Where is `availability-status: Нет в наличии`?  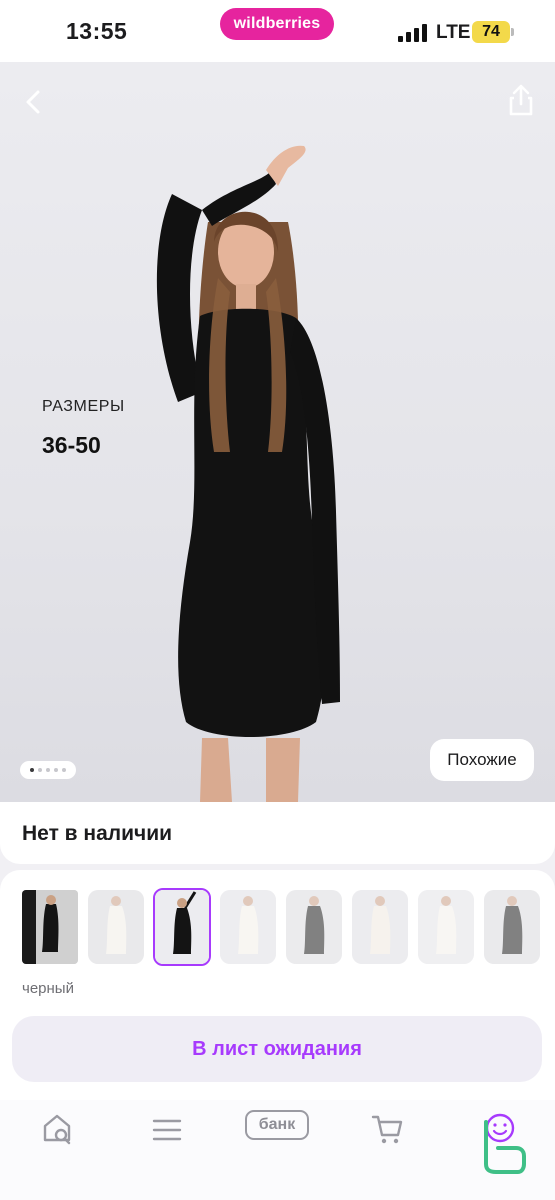
availability-status: Нет в наличии is located at coordinates (97, 833).